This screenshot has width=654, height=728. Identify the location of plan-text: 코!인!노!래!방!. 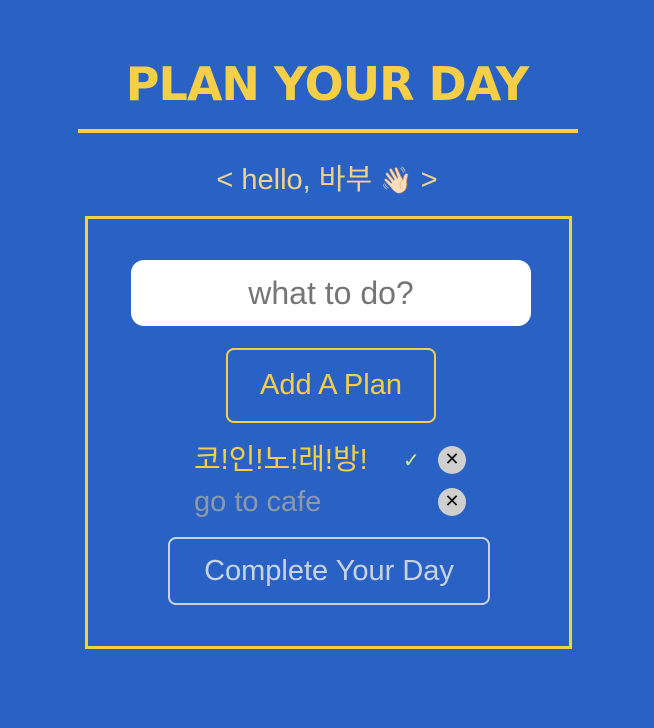
(281, 460).